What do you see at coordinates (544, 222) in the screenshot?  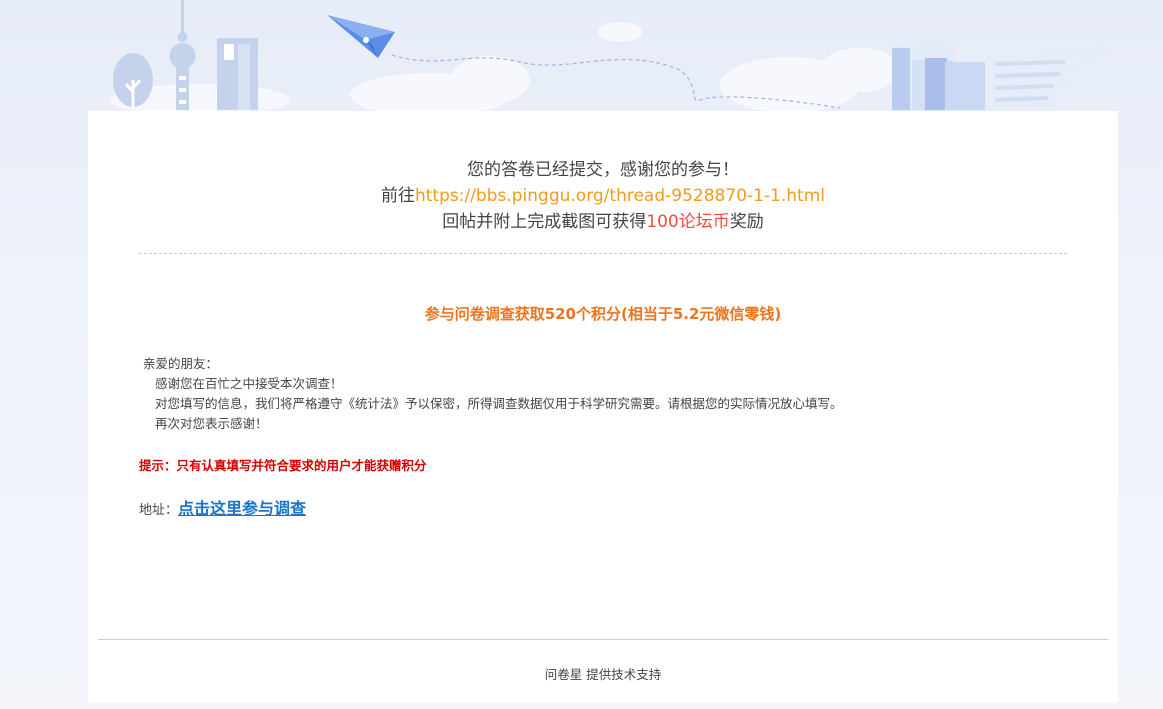 I see `reward-prefix: 回帖并附上完成截图可获得` at bounding box center [544, 222].